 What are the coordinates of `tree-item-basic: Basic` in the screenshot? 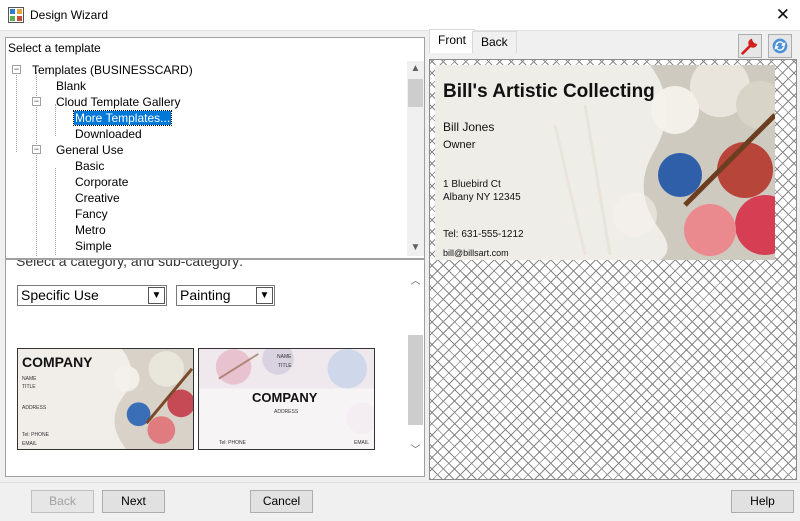 It's located at (89, 166).